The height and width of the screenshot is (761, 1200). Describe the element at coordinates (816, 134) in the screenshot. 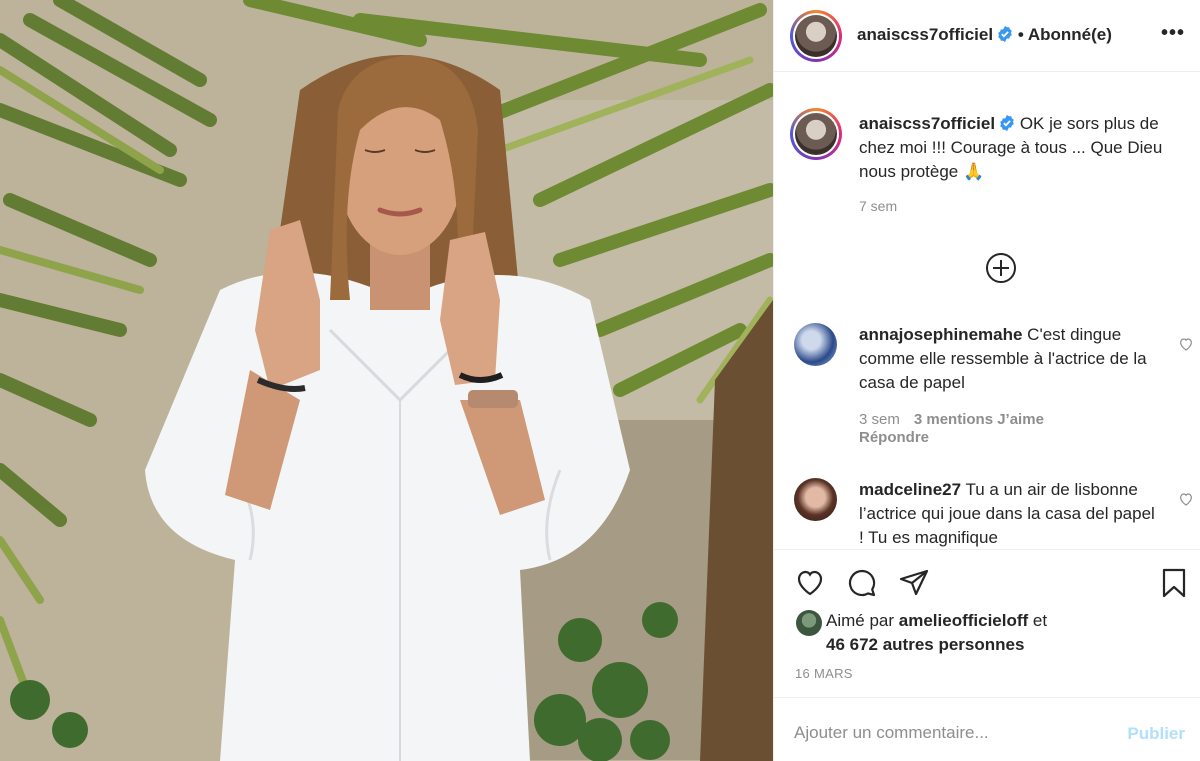

I see `caption-avatar` at that location.